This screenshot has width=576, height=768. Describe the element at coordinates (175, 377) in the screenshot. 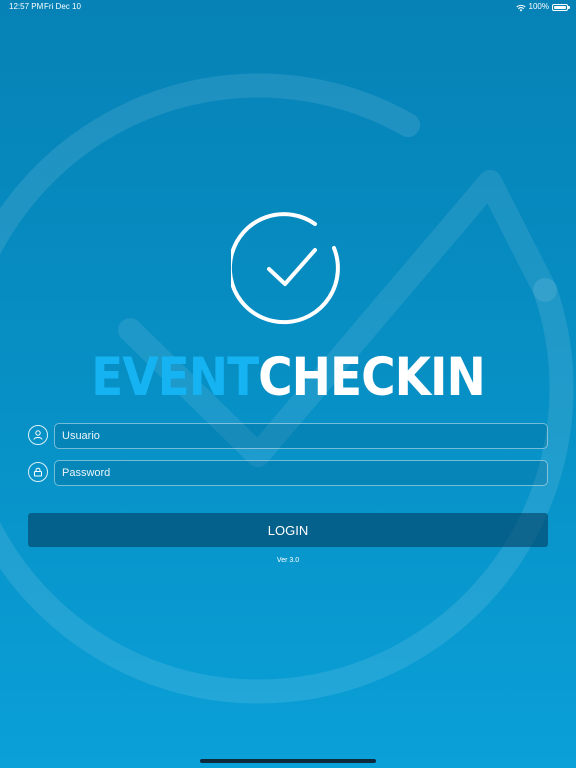

I see `wordmark-event: EVENT` at that location.